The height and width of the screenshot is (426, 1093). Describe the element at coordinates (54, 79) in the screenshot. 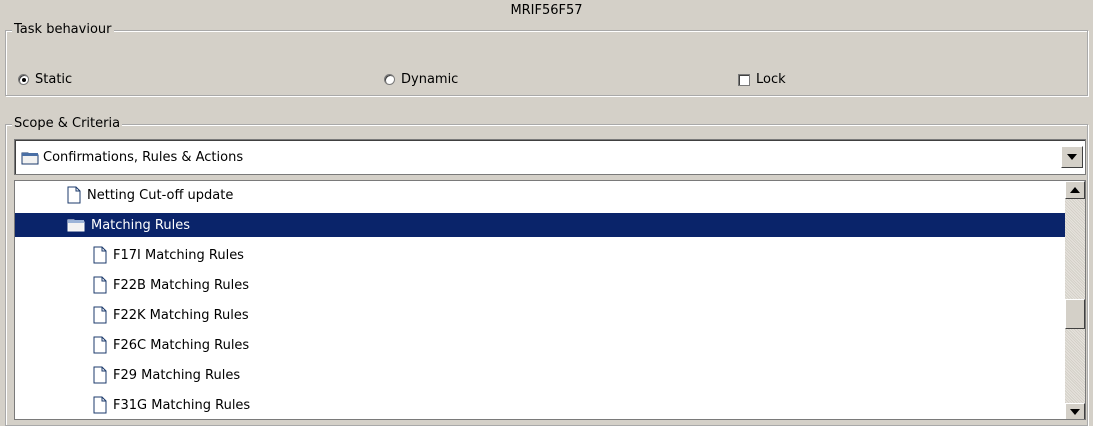

I see `static-radio-label: Static` at that location.